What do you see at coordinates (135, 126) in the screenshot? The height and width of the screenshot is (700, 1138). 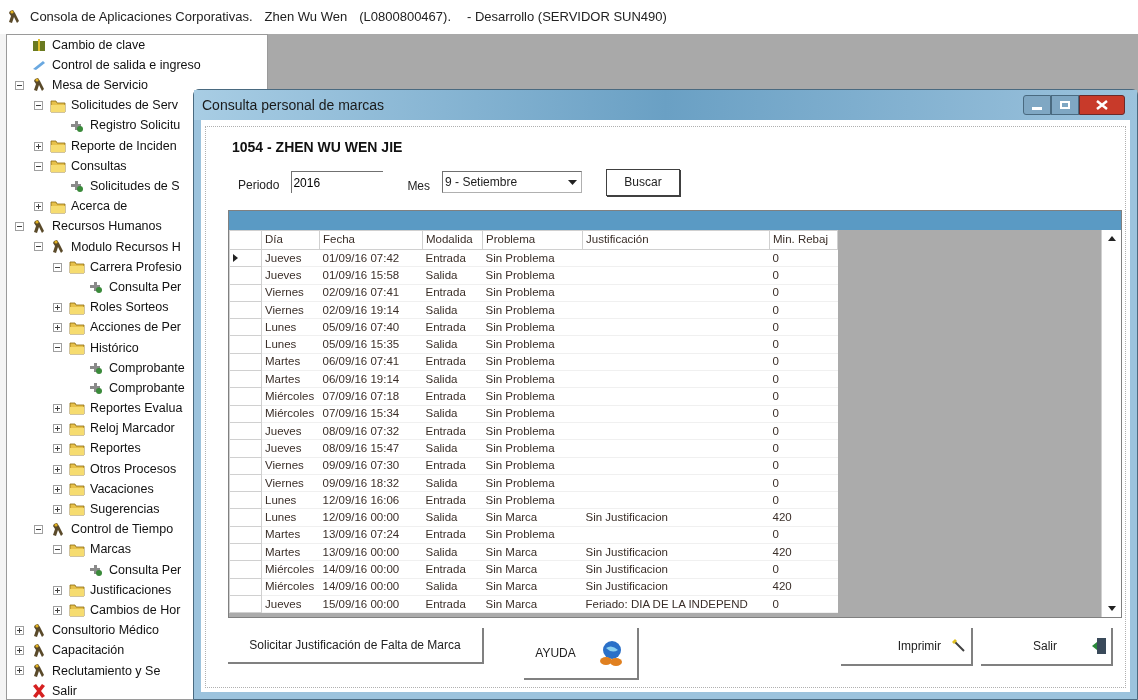 I see `tree-item: Registro Solicitu` at bounding box center [135, 126].